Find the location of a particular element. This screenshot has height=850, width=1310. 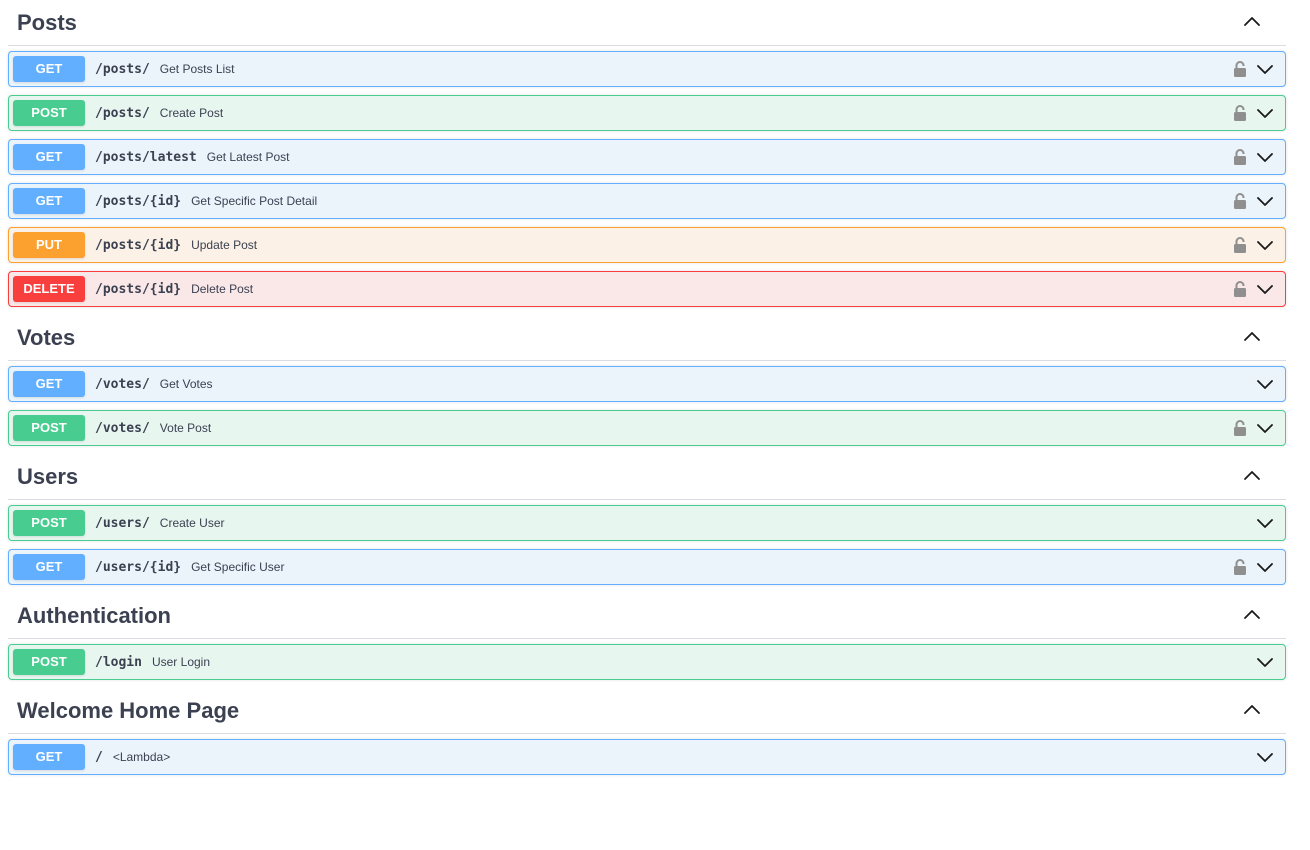

operation-path-container: /posts/{id} Get Specific Post Detail is located at coordinates (206, 201).